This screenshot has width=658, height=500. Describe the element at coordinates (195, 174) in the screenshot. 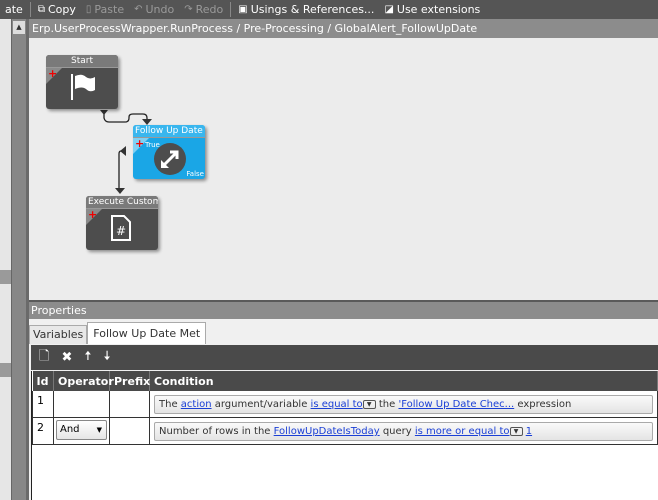

I see `false-port-label: False` at that location.